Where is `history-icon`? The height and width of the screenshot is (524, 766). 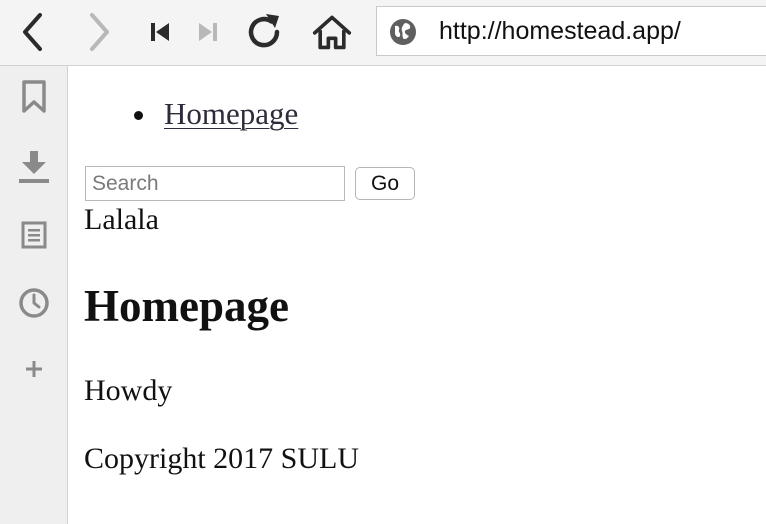 history-icon is located at coordinates (34, 303).